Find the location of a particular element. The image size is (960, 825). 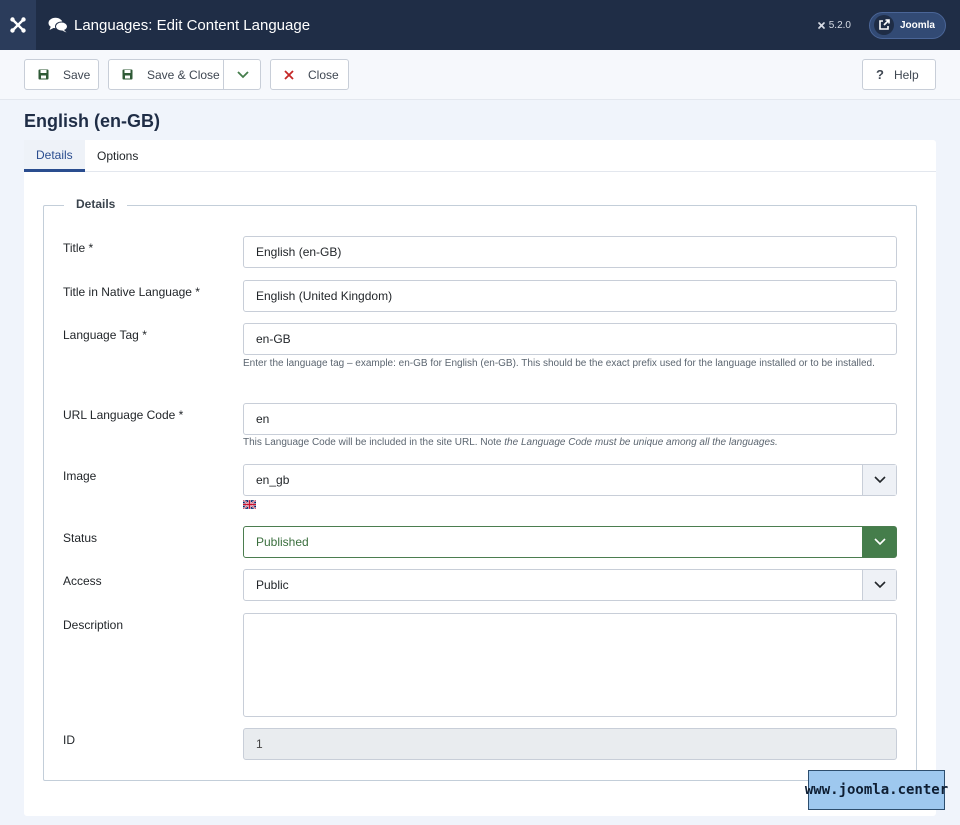

description-textarea is located at coordinates (570, 665).